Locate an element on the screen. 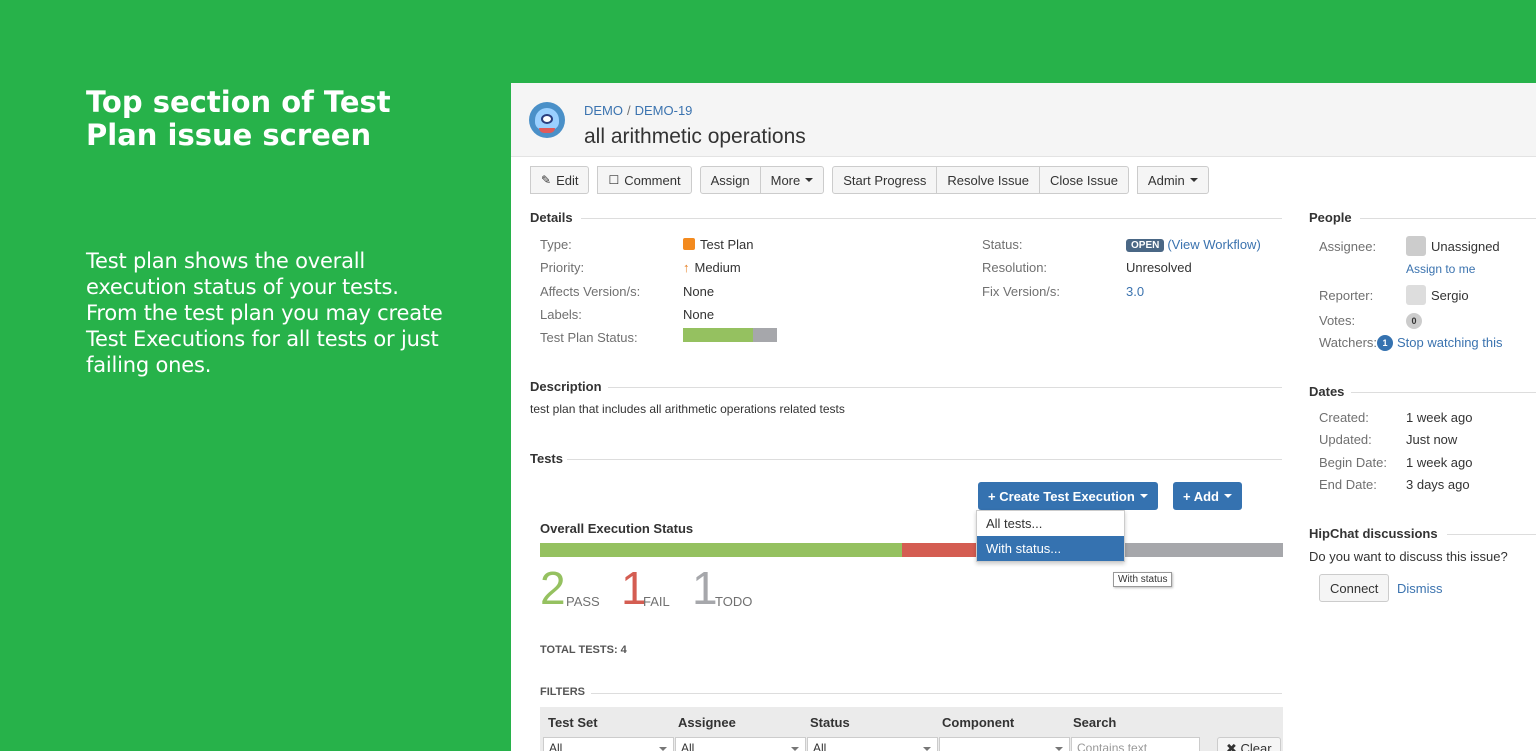  close-icon: ✖ is located at coordinates (1231, 746).